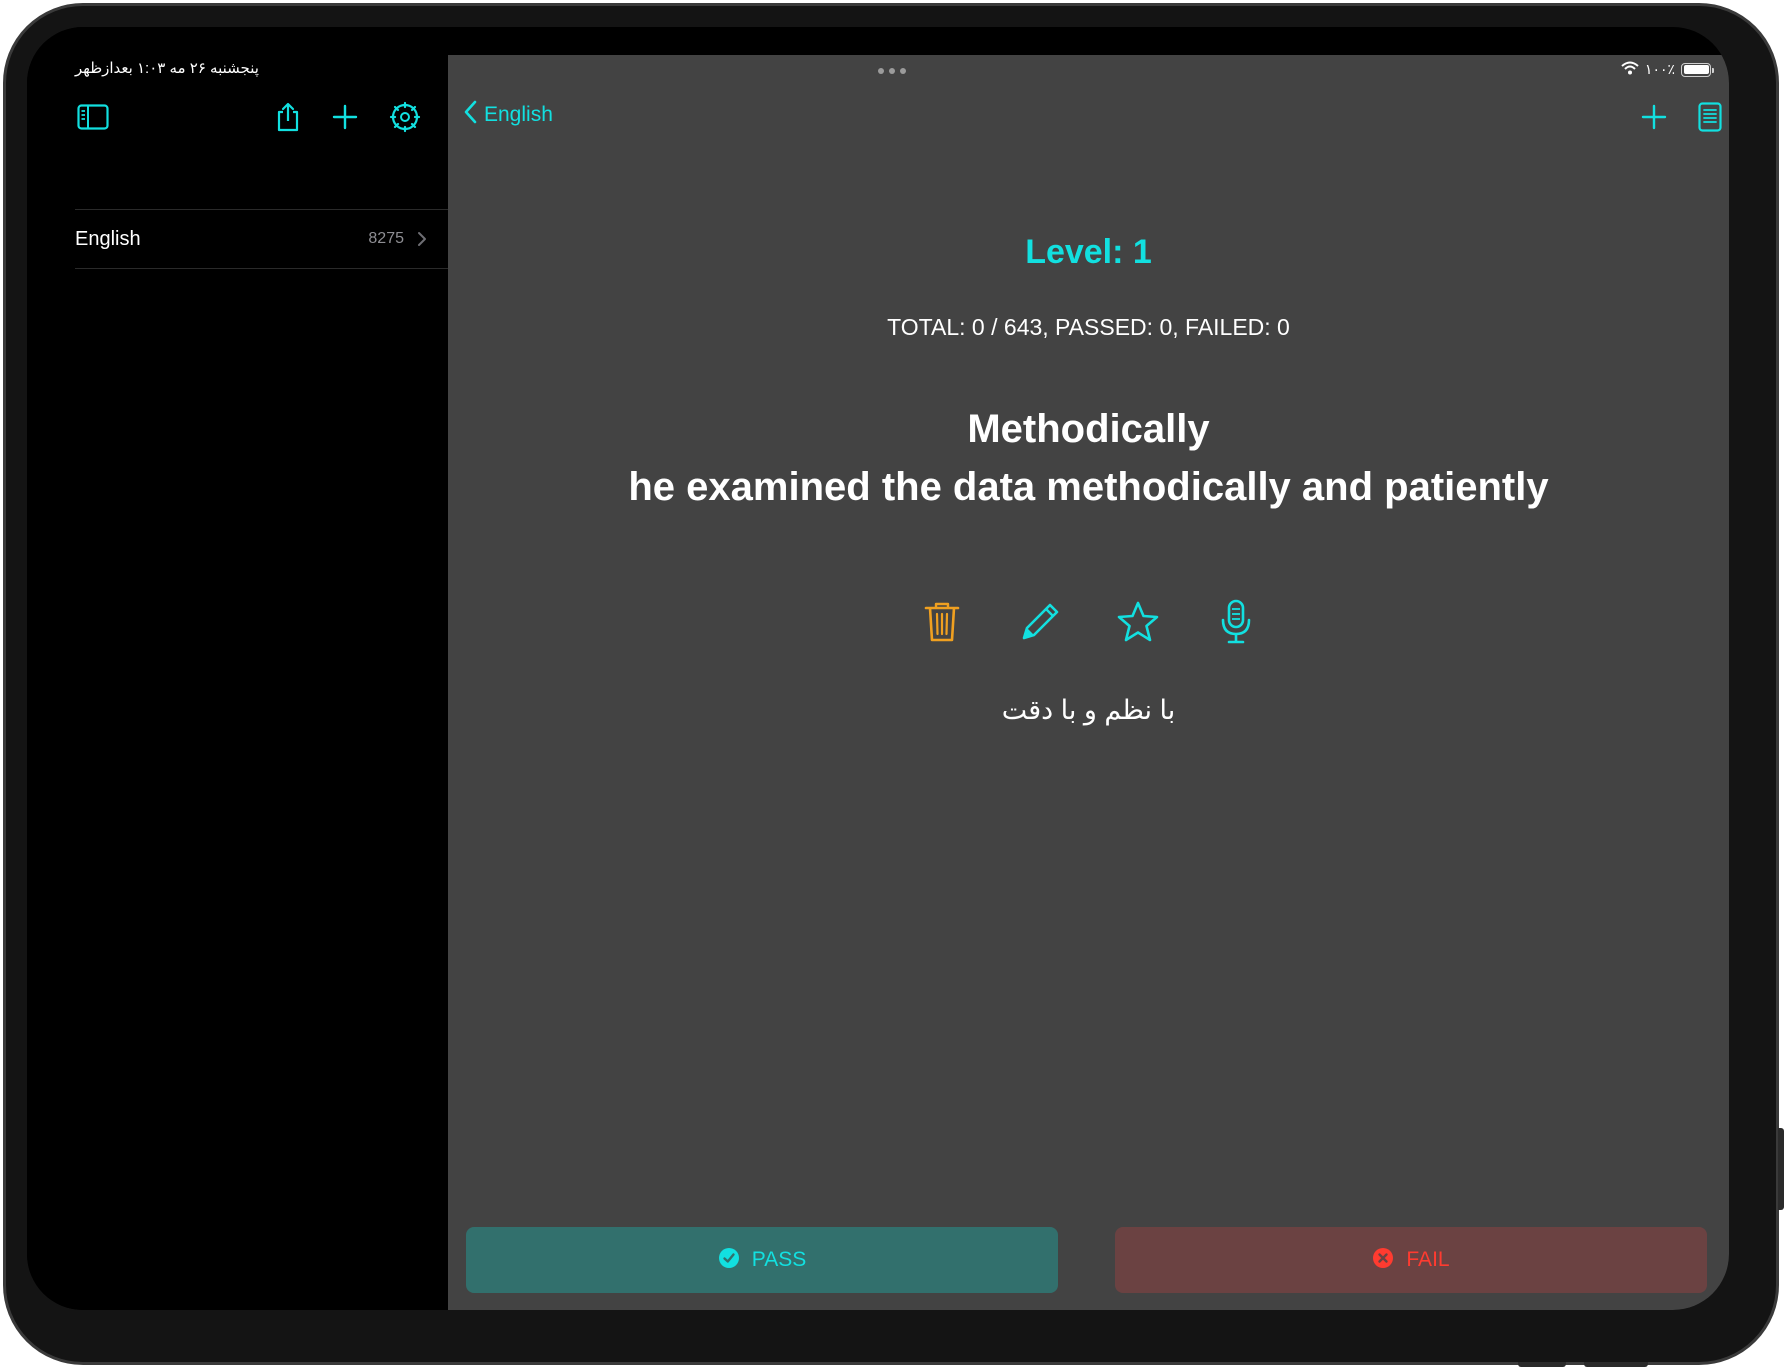  I want to click on chevron-left-icon, so click(470, 114).